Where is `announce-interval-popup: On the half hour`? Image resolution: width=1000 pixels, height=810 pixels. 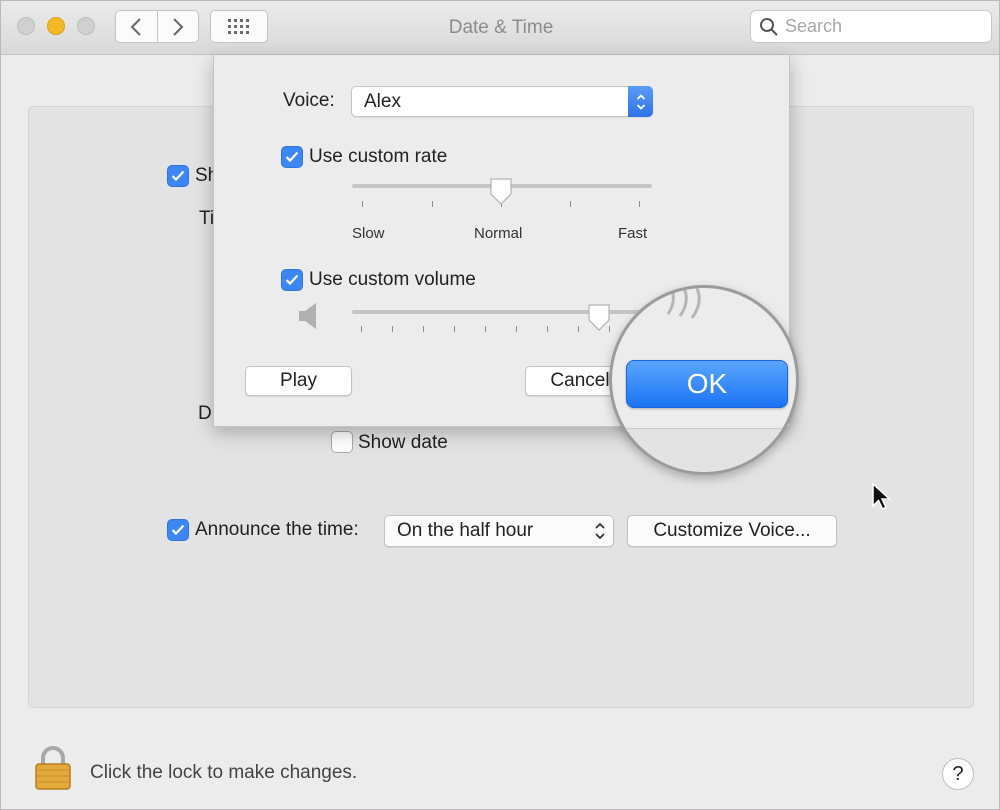 announce-interval-popup: On the half hour is located at coordinates (499, 531).